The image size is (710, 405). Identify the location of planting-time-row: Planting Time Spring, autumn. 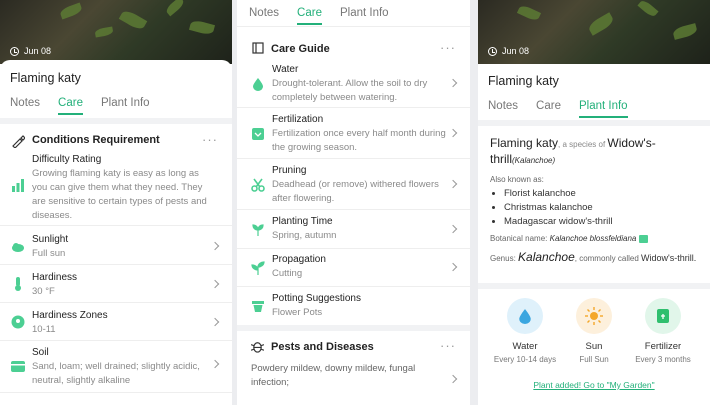
(353, 230).